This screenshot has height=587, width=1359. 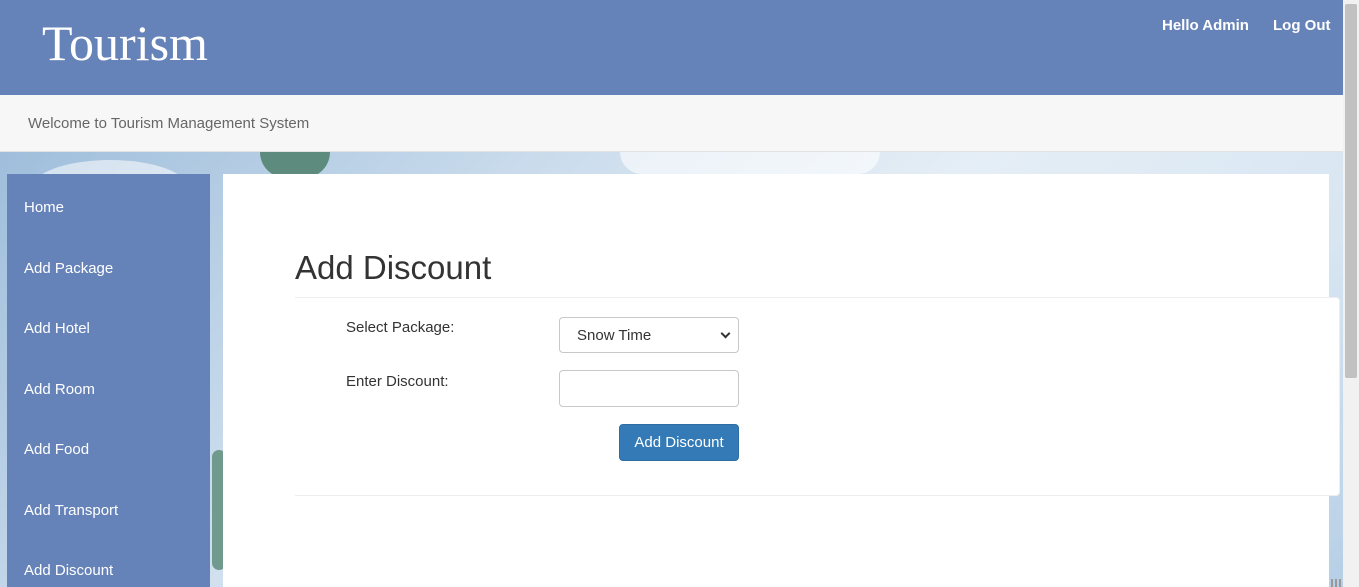 I want to click on sidebar-item-add-hotel: Add Hotel, so click(x=57, y=328).